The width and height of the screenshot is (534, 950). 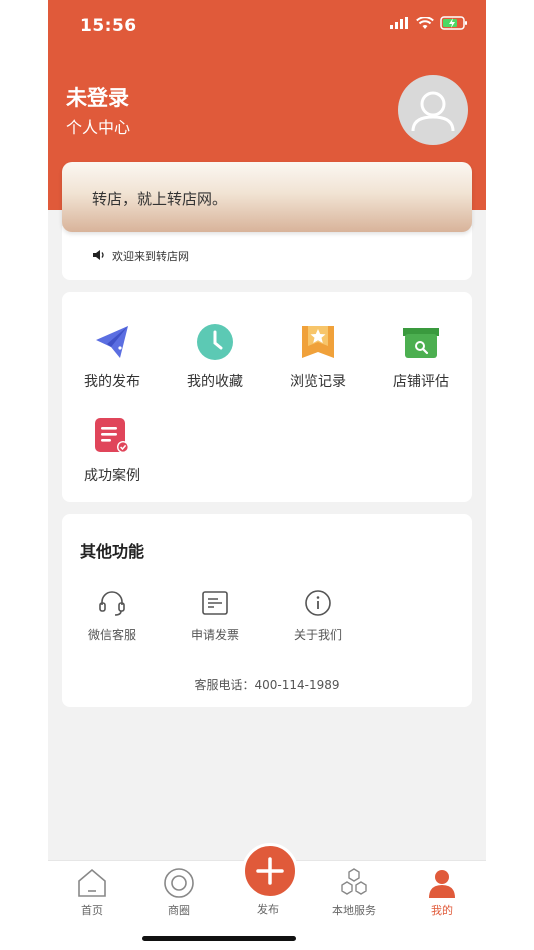 What do you see at coordinates (268, 909) in the screenshot?
I see `tab-label-publish: 发布` at bounding box center [268, 909].